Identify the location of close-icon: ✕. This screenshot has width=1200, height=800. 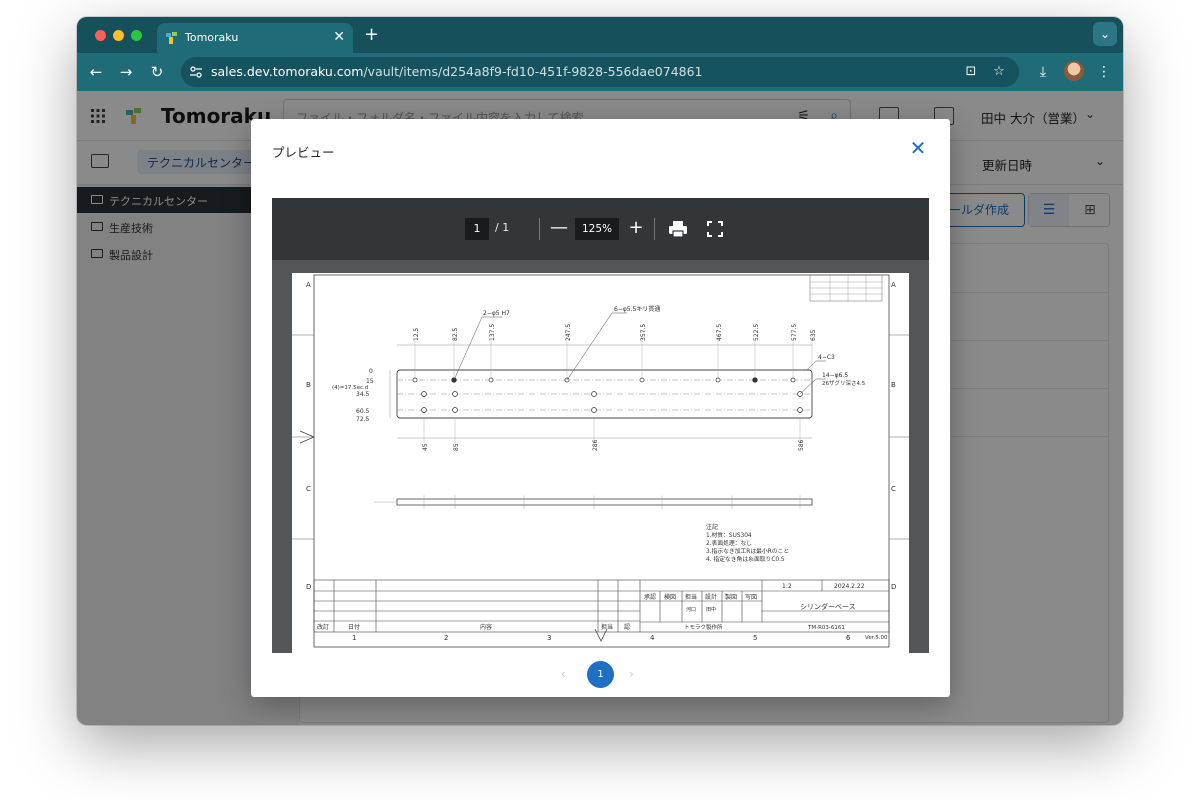
(918, 148).